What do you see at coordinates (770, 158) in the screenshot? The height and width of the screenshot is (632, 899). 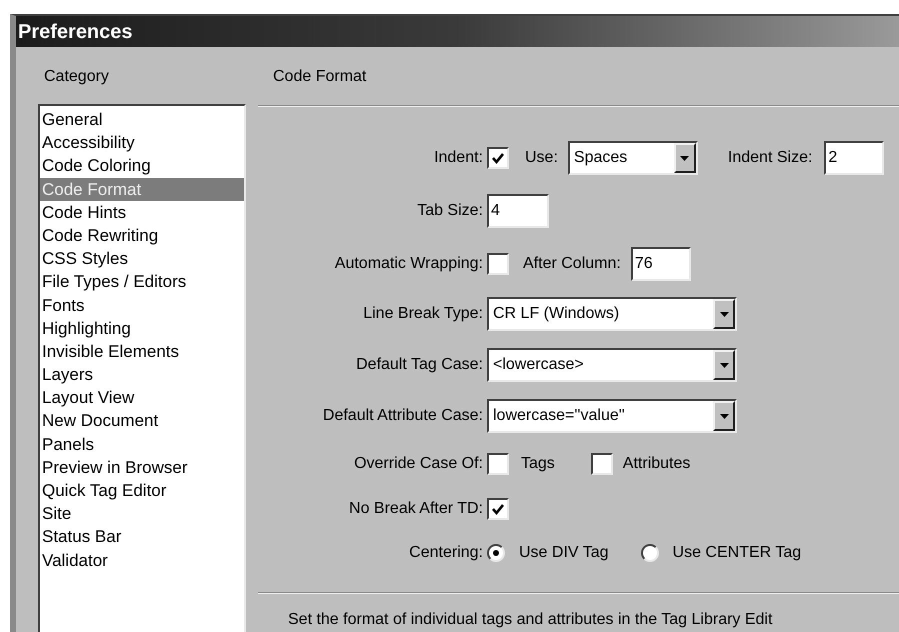 I see `option-label: Indent Size:` at bounding box center [770, 158].